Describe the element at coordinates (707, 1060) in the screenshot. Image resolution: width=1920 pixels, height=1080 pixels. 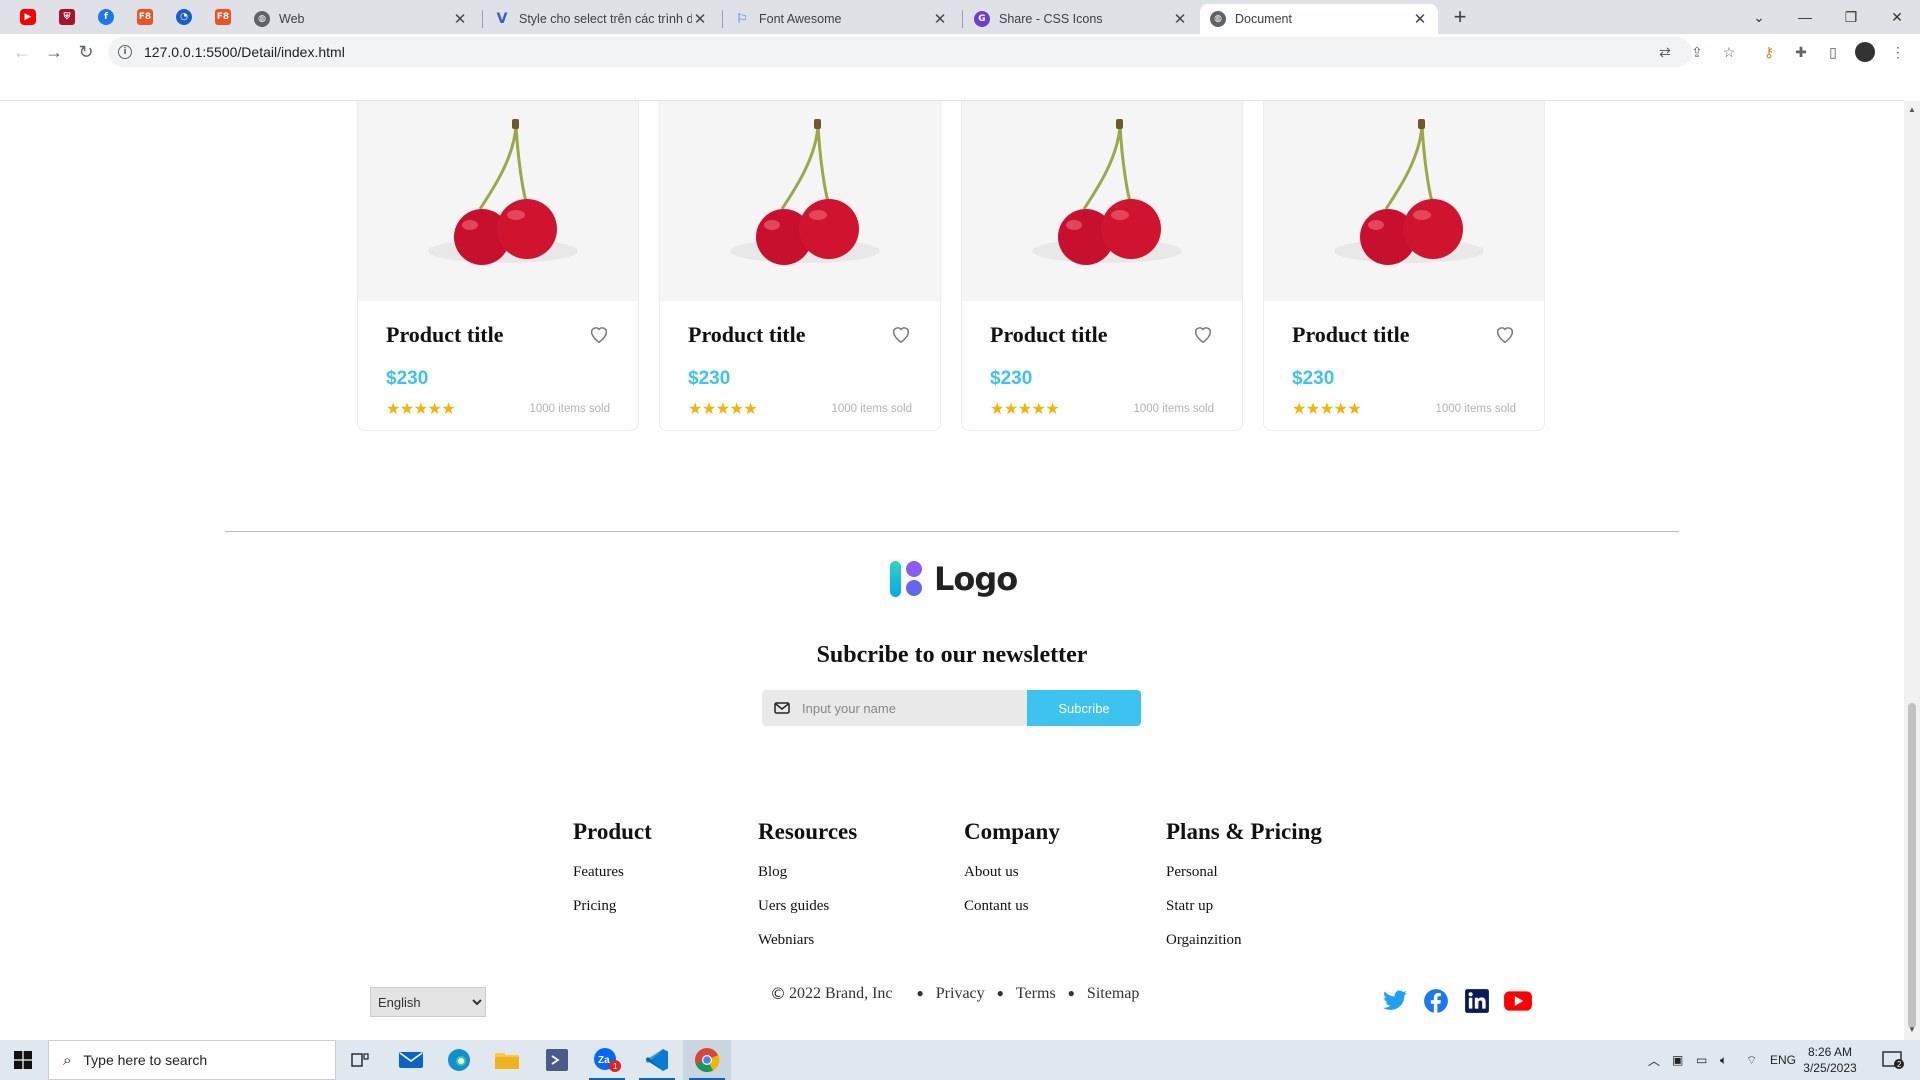
I see `taskbar-chrome` at that location.